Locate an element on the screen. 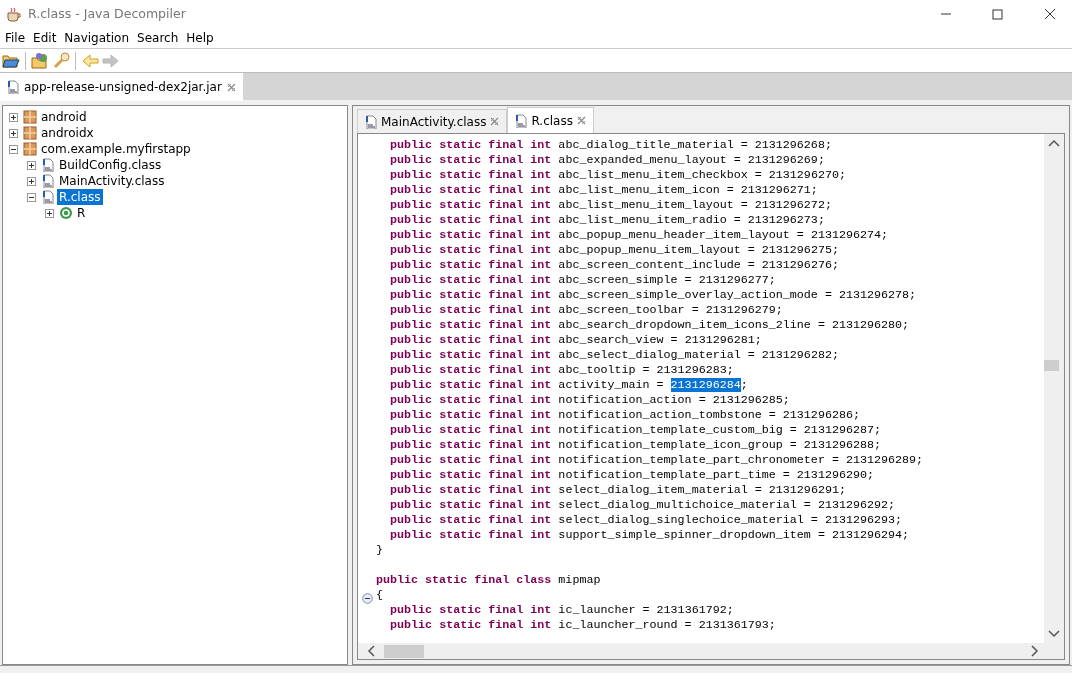 The width and height of the screenshot is (1072, 673). code-line: public static final int abc_select_dialog_material = 2131296282; is located at coordinates (614, 355).